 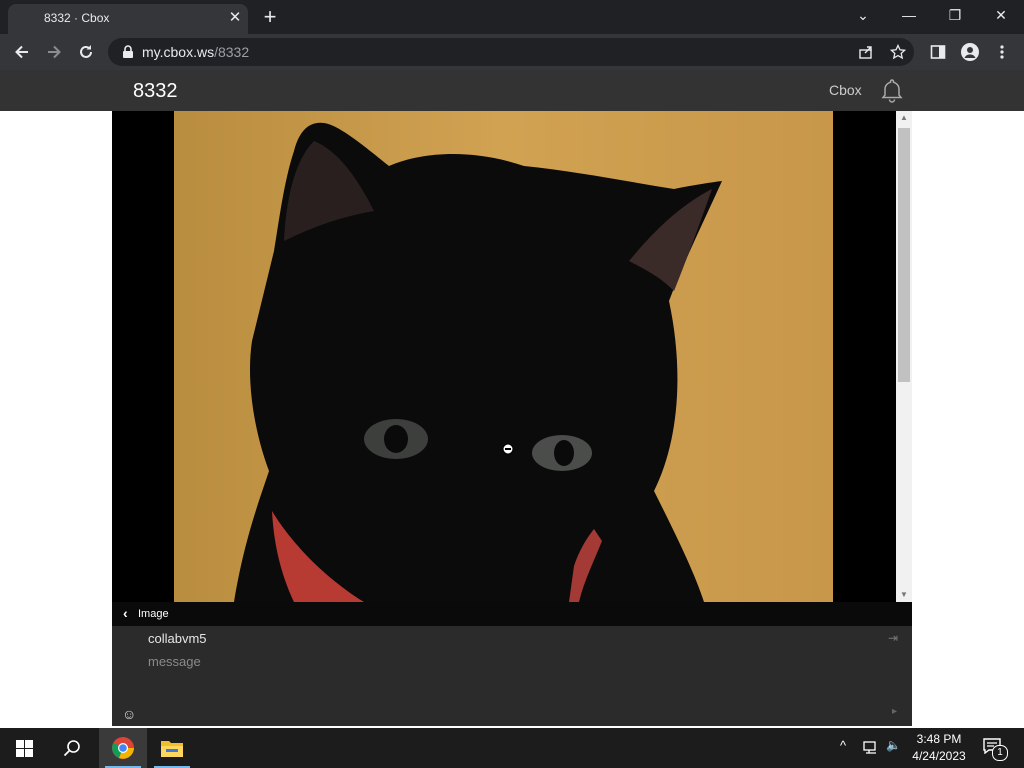 I want to click on tab-strip: 8332 · Cbox ✕ + ⌄ — ❐ ✕, so click(x=512, y=17).